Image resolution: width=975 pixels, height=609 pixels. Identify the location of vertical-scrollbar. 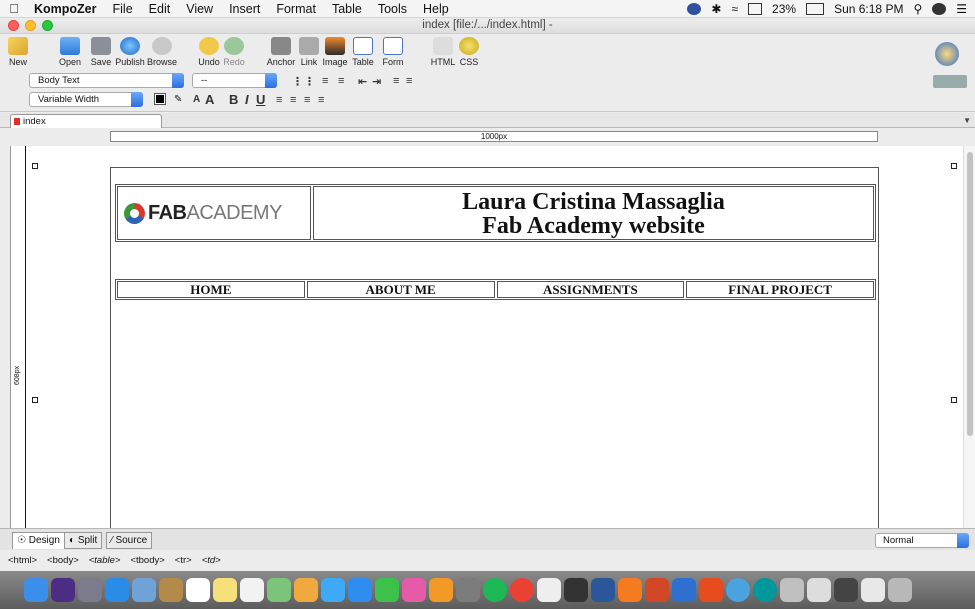
(969, 337).